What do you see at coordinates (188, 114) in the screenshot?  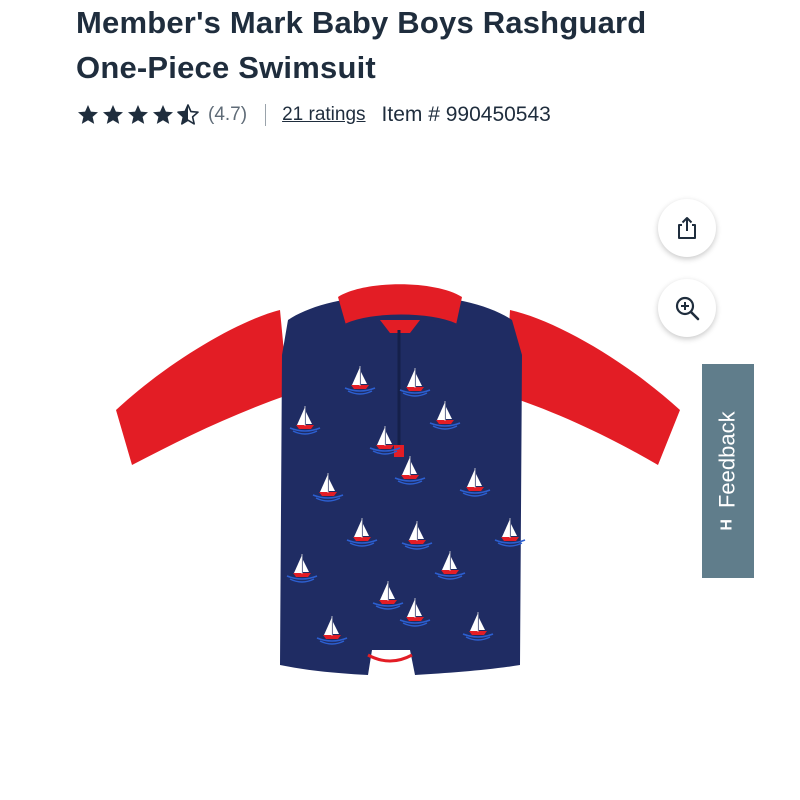 I see `half-star-icon` at bounding box center [188, 114].